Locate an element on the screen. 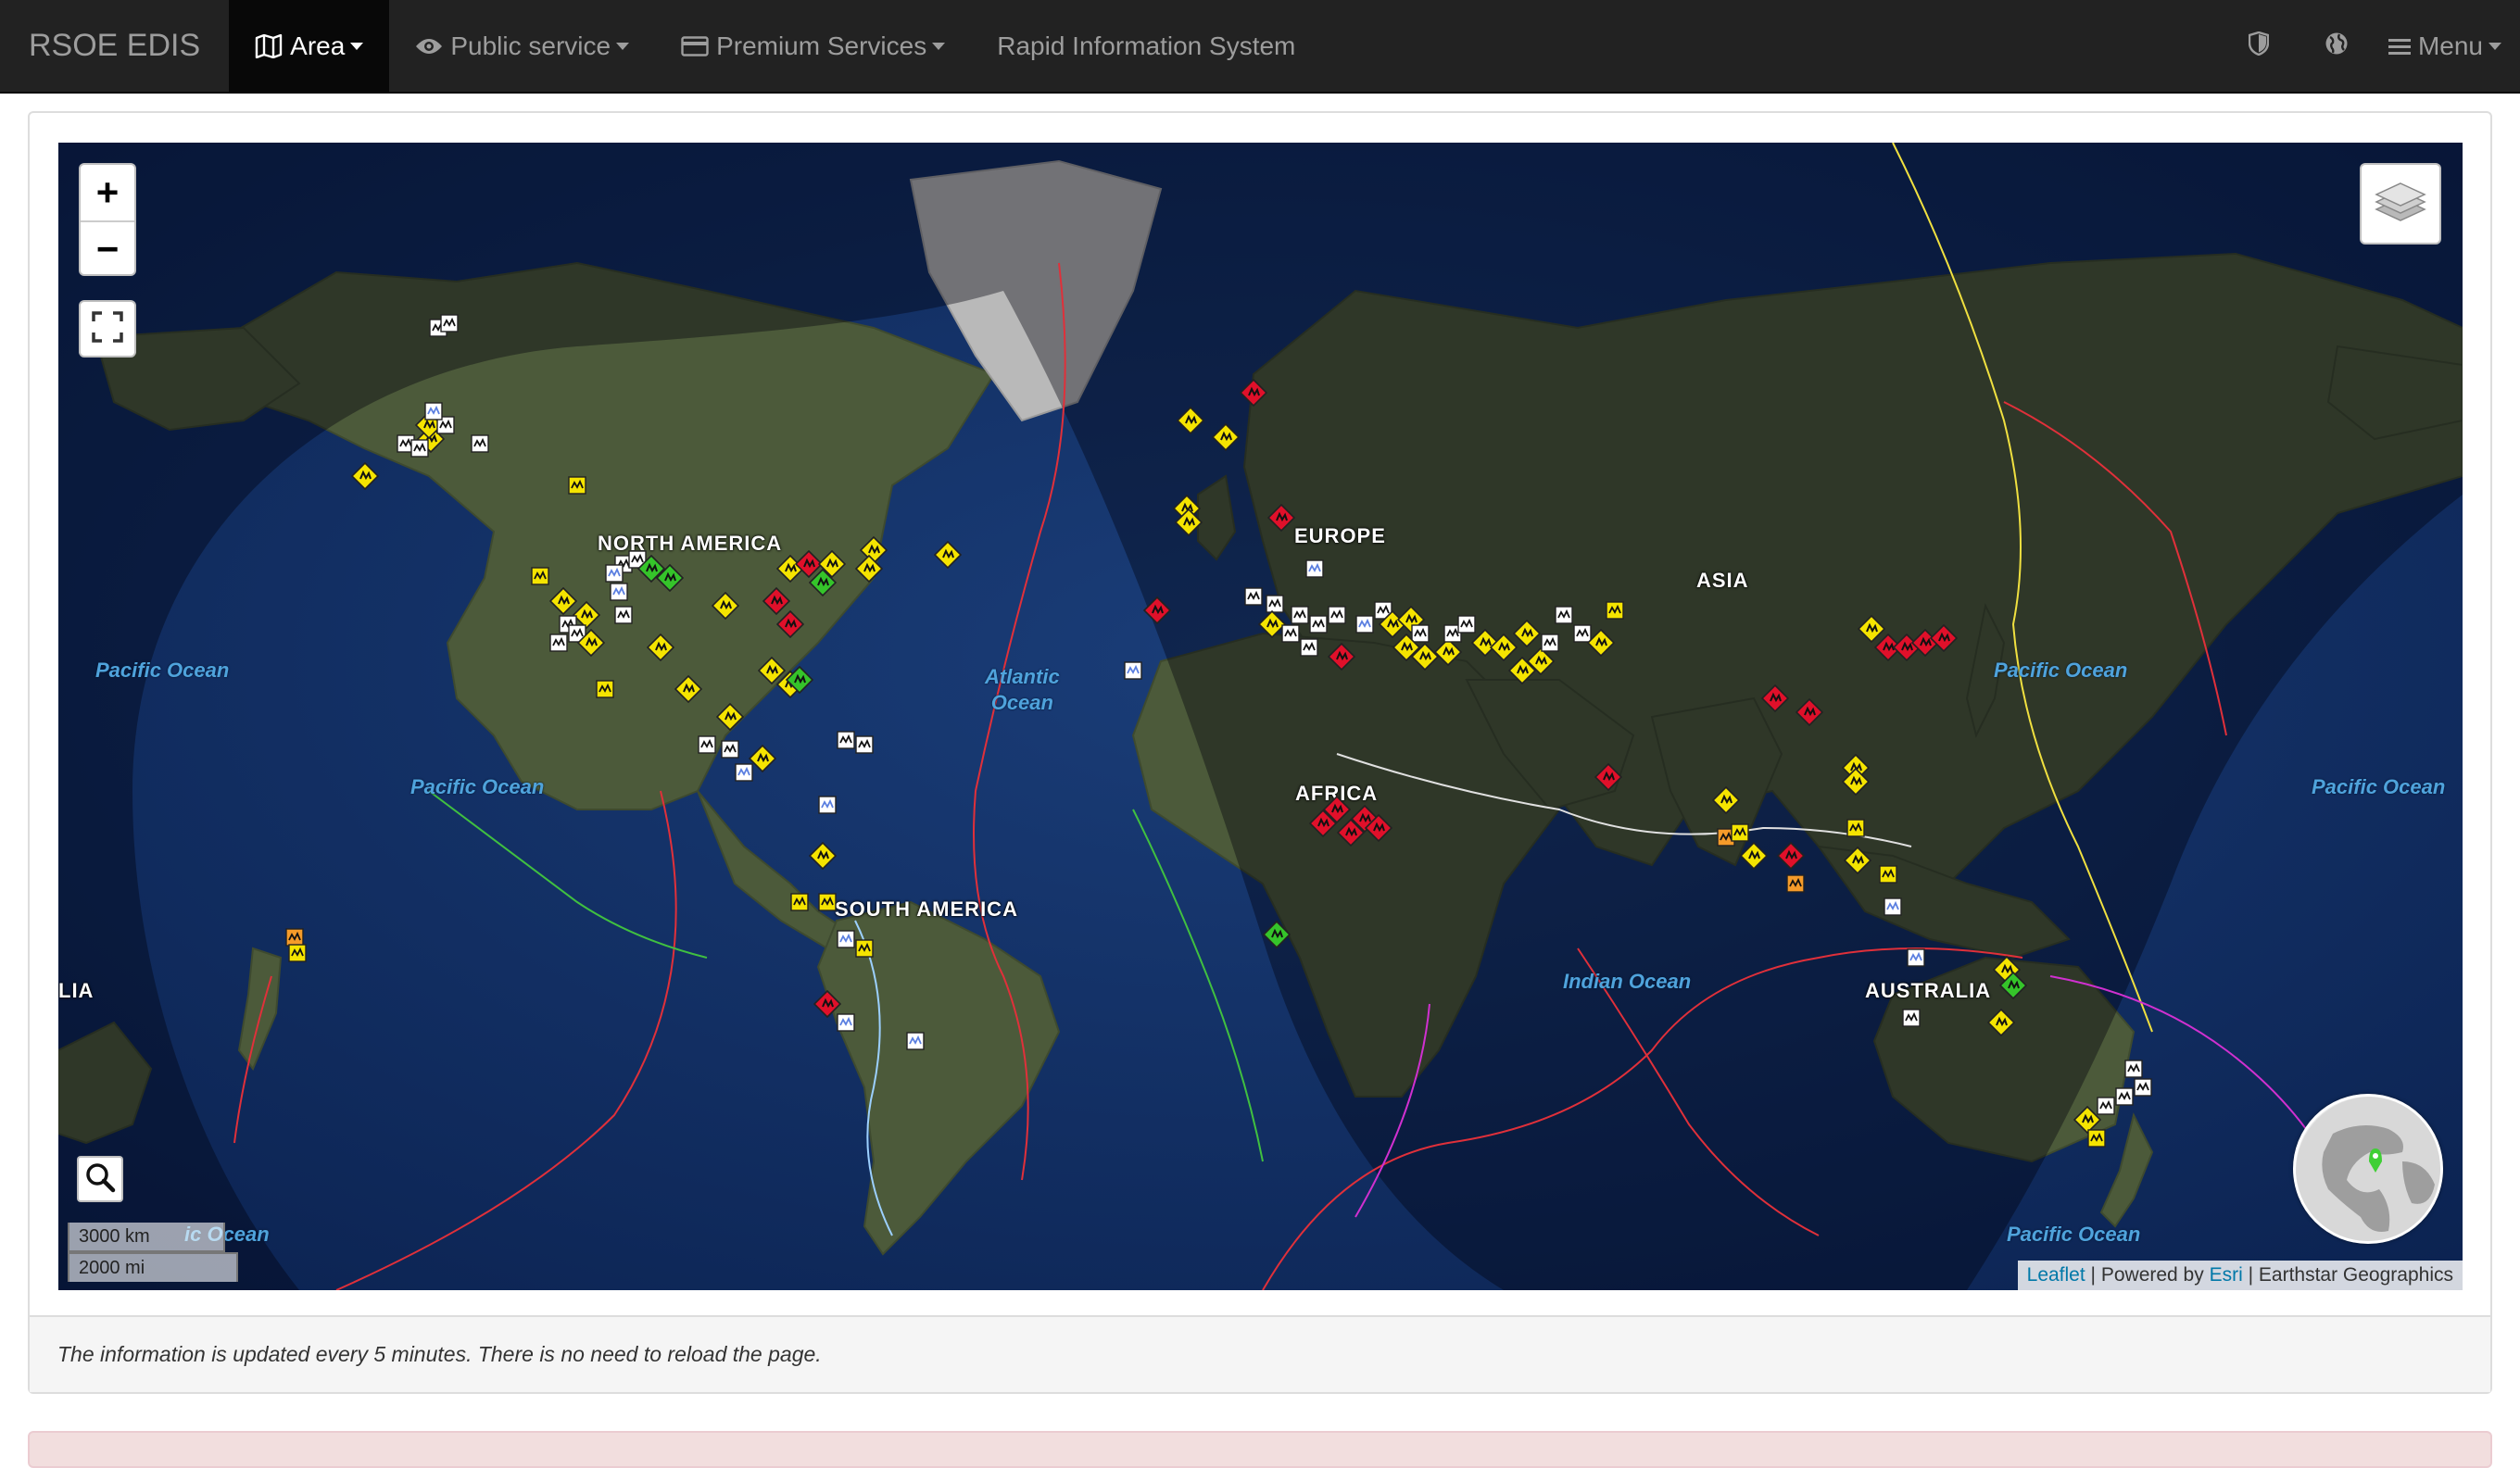 The width and height of the screenshot is (2520, 1468). nav-premium-services: Premium Services is located at coordinates (813, 46).